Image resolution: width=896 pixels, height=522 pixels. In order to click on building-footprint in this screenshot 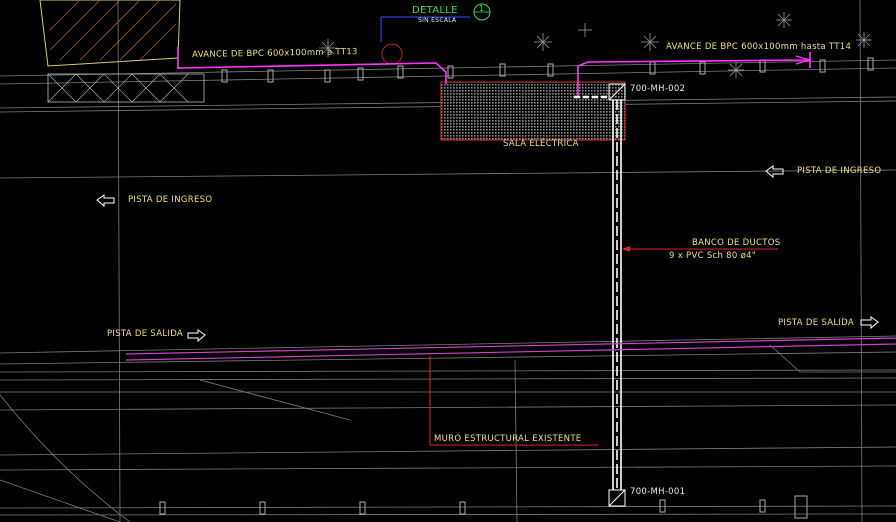, I will do `click(122, 51)`.